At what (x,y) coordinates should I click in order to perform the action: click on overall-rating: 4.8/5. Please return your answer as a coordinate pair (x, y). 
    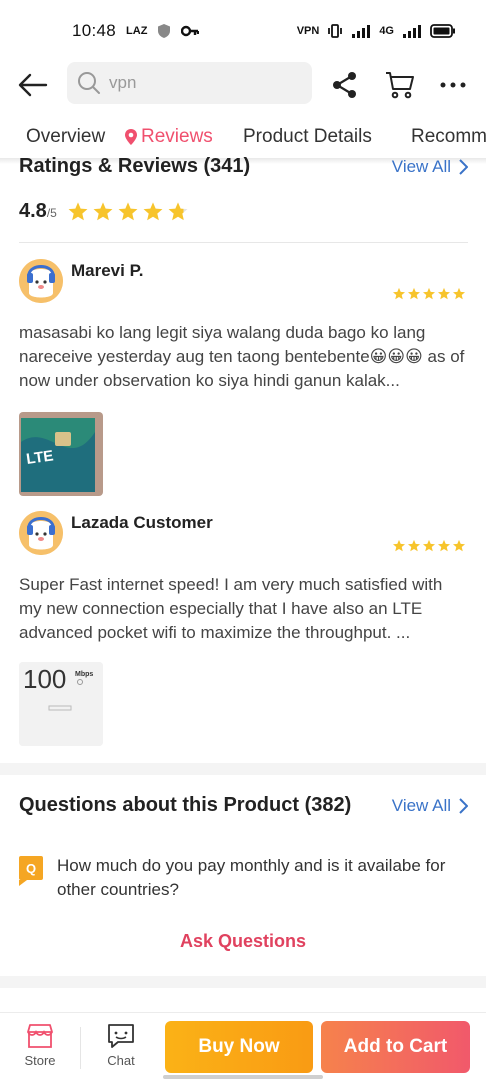
    Looking at the image, I should click on (104, 211).